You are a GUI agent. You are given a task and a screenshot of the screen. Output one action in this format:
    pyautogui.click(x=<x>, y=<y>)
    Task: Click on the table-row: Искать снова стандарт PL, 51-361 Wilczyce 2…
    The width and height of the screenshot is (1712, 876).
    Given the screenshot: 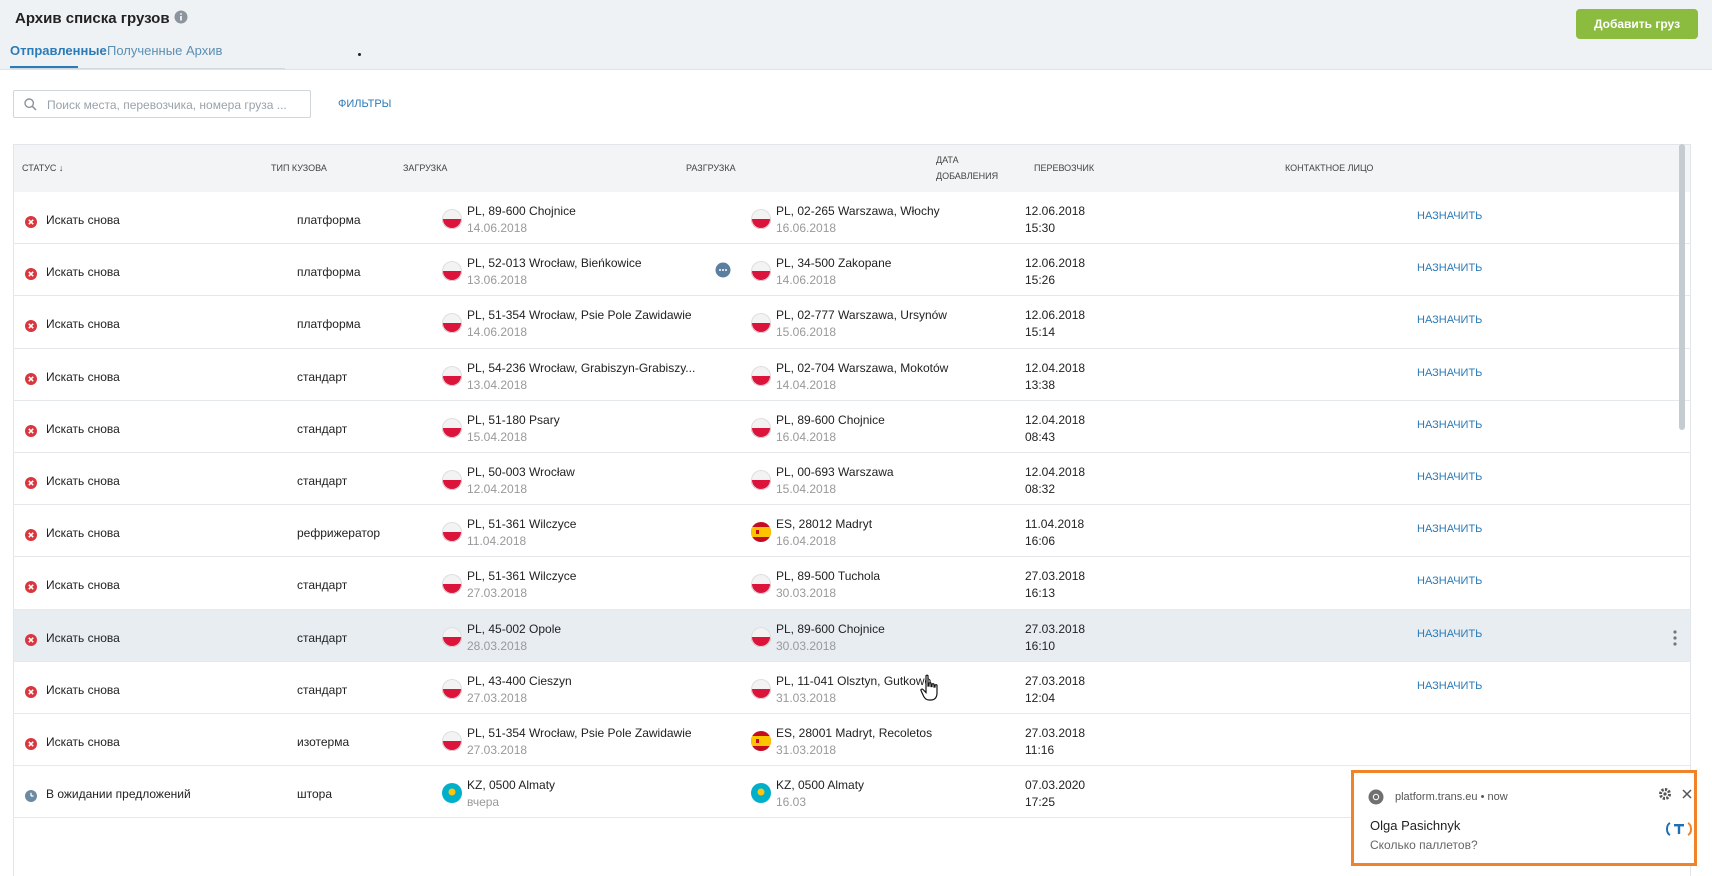 What is the action you would take?
    pyautogui.click(x=852, y=583)
    